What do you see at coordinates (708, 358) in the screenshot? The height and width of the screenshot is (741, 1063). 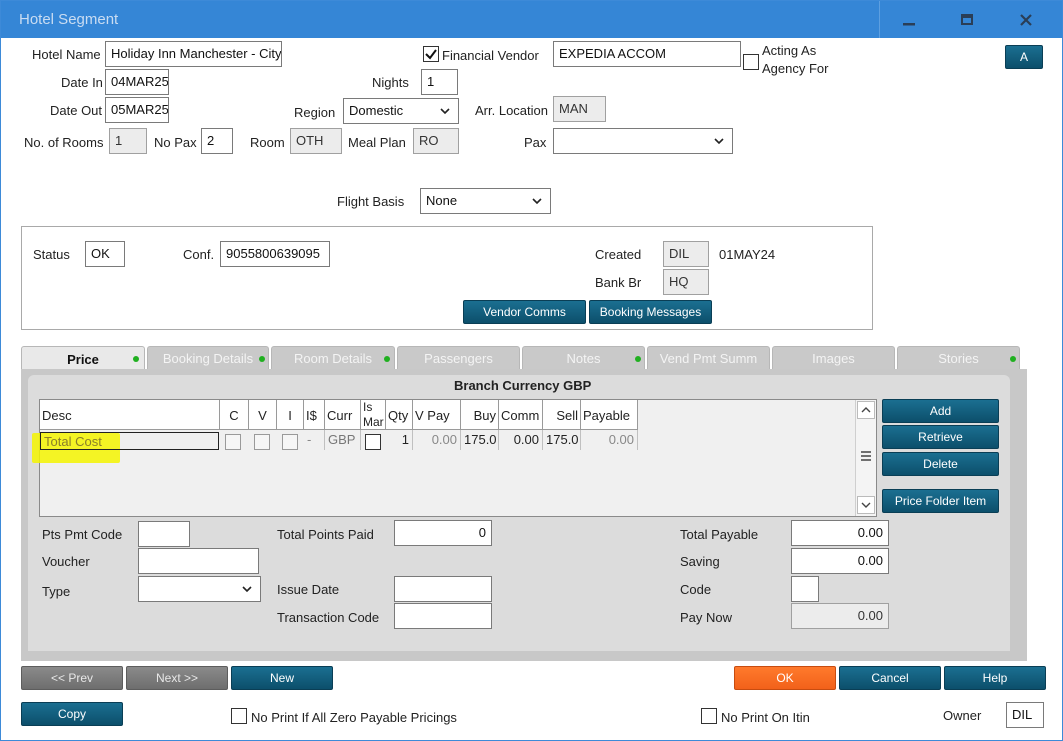 I see `tab-vend-pmt-summ: Vend Pmt Summ` at bounding box center [708, 358].